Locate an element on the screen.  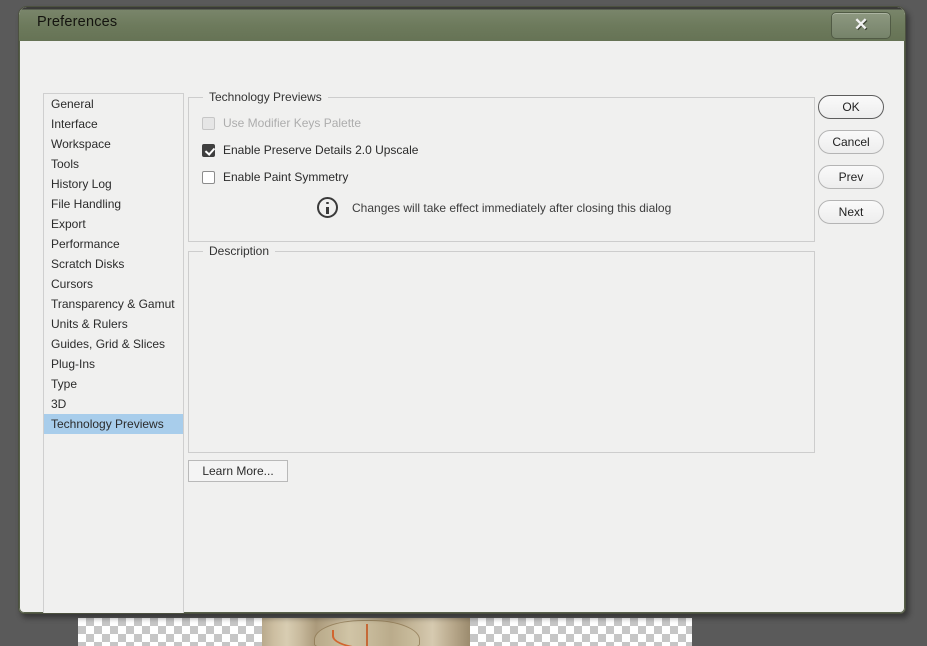
sidebar-item-label: Scratch Disks is located at coordinates (88, 264).